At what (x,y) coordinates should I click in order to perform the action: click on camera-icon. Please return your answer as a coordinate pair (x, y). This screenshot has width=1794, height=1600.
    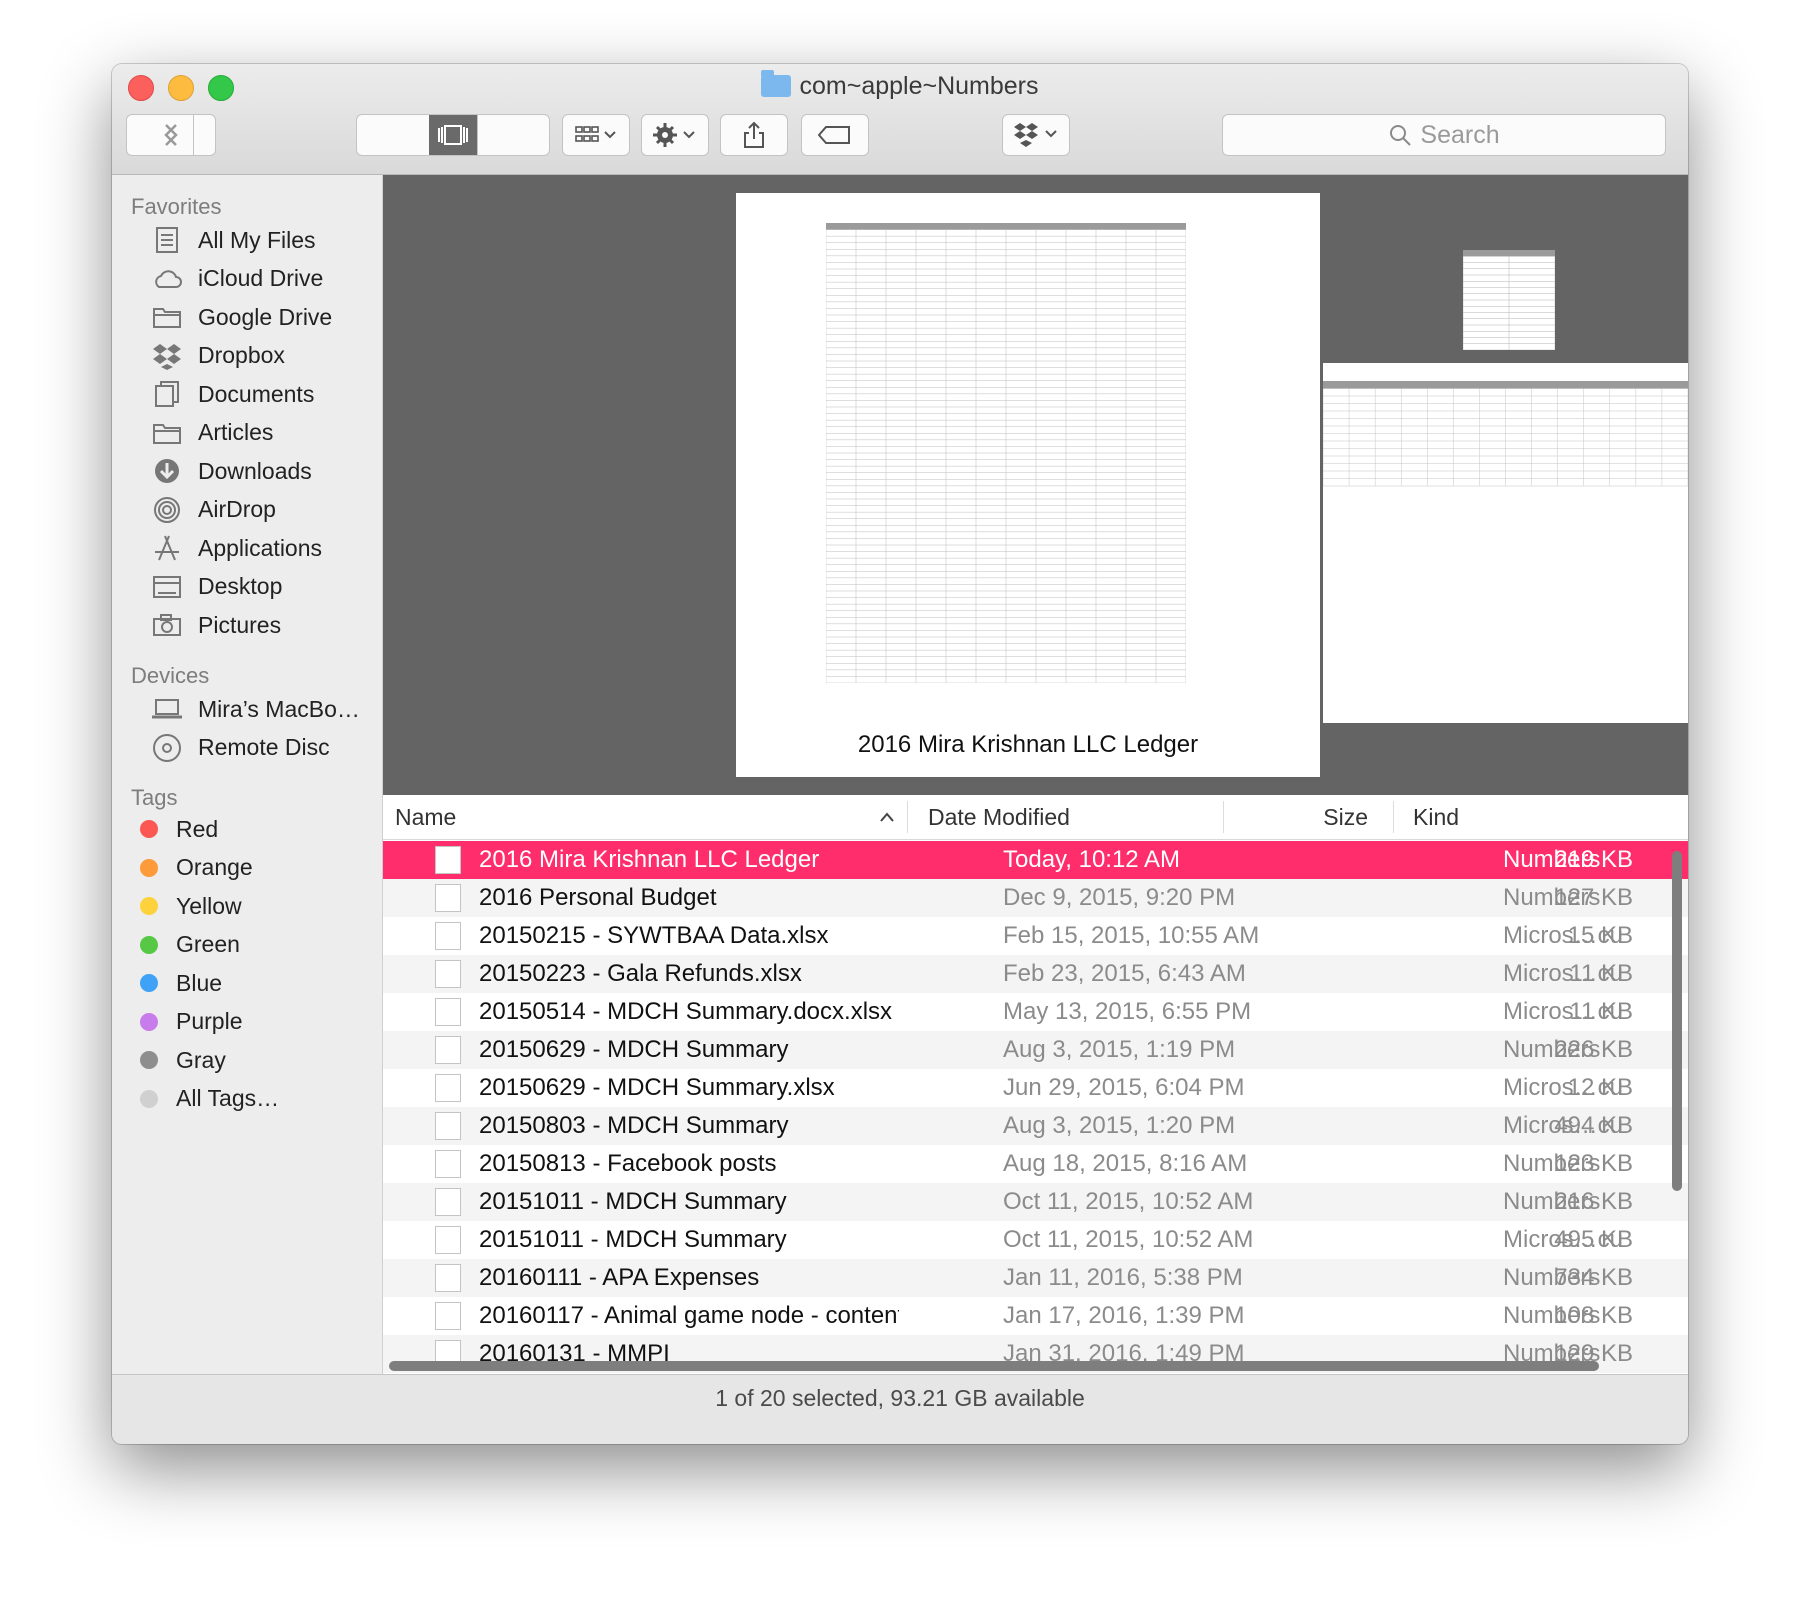
    Looking at the image, I should click on (167, 625).